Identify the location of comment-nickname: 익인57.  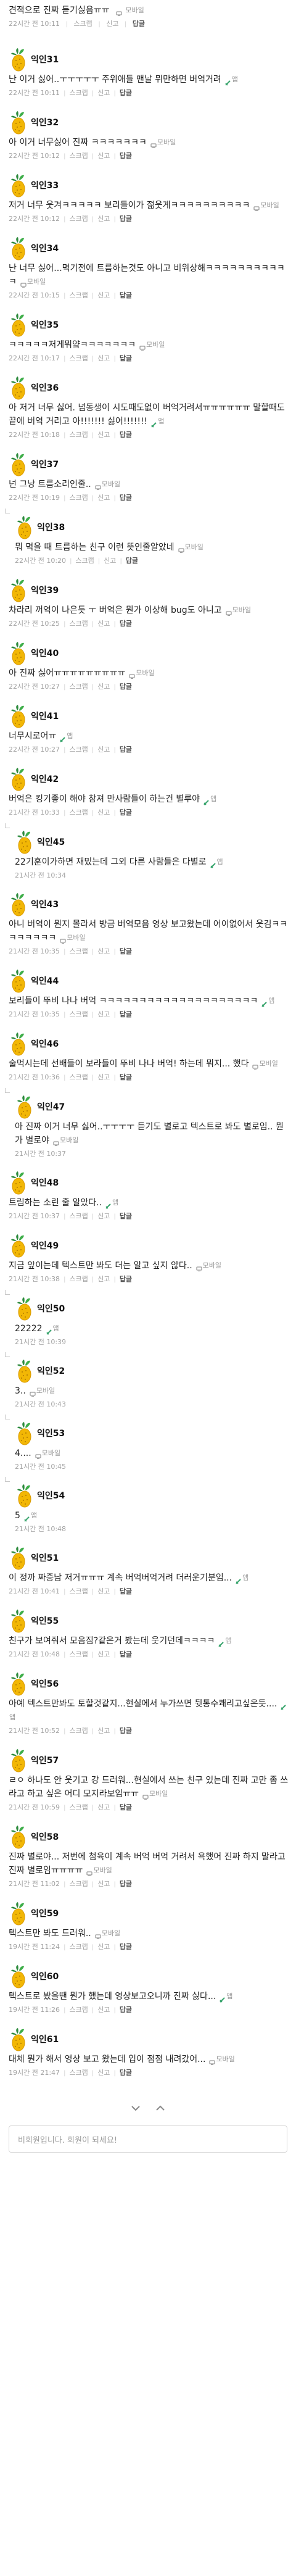
(45, 1760).